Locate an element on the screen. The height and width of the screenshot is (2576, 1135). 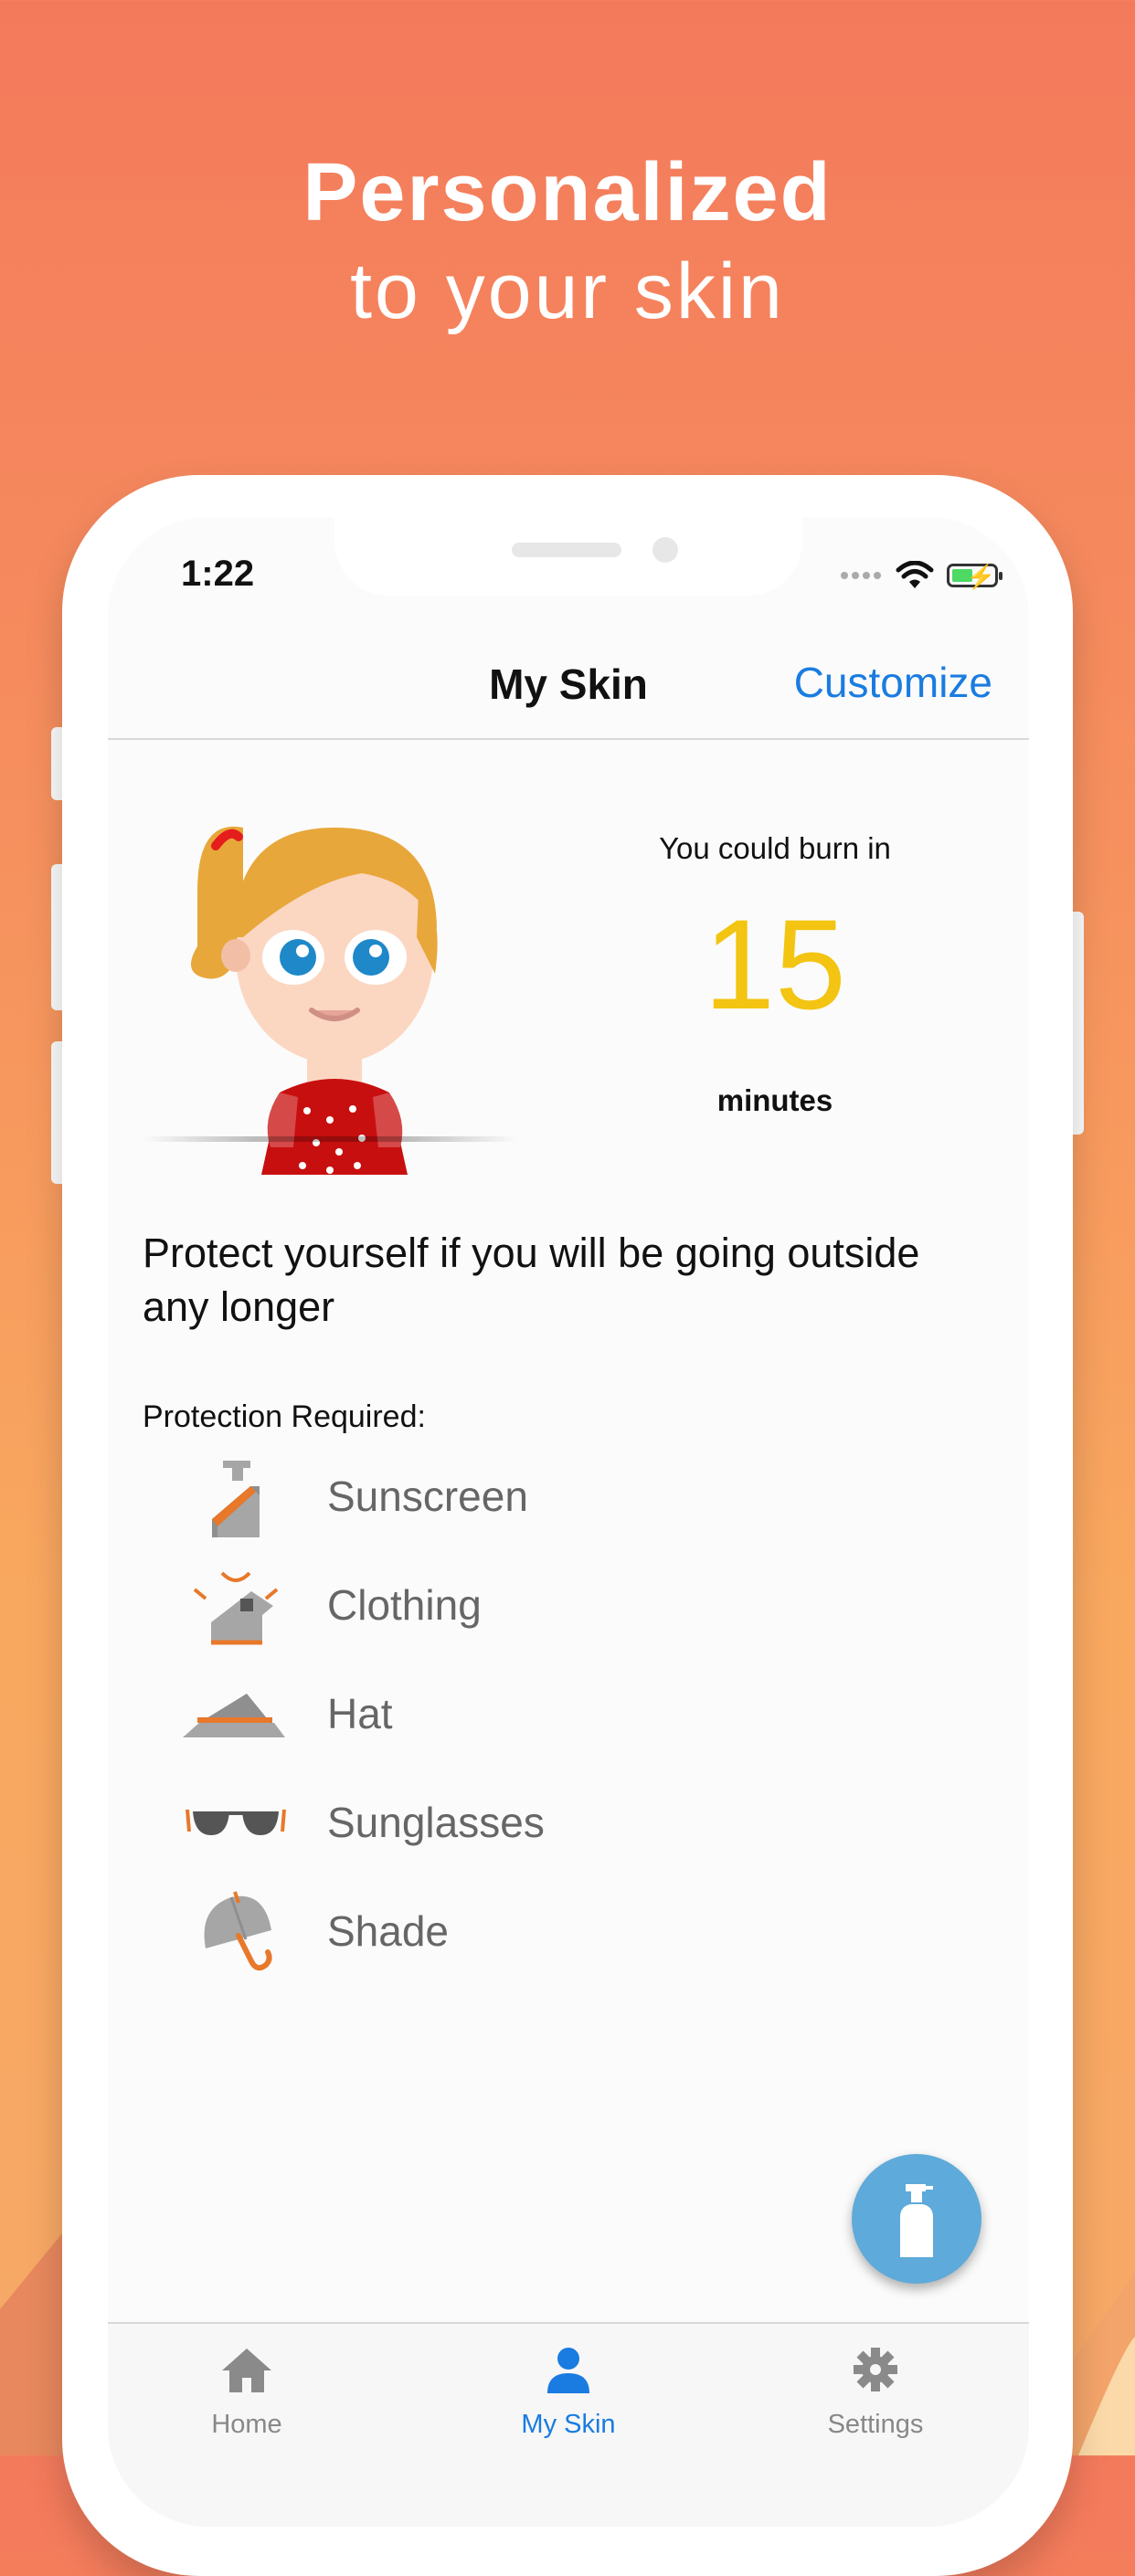
protection-item-label: Sunscreen is located at coordinates (427, 1496).